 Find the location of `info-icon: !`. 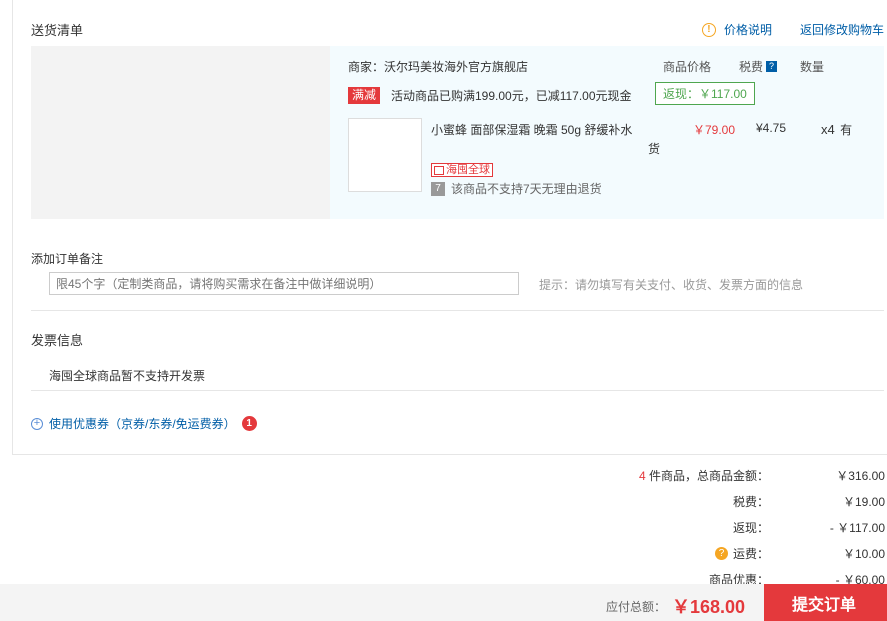

info-icon: ! is located at coordinates (708, 29).